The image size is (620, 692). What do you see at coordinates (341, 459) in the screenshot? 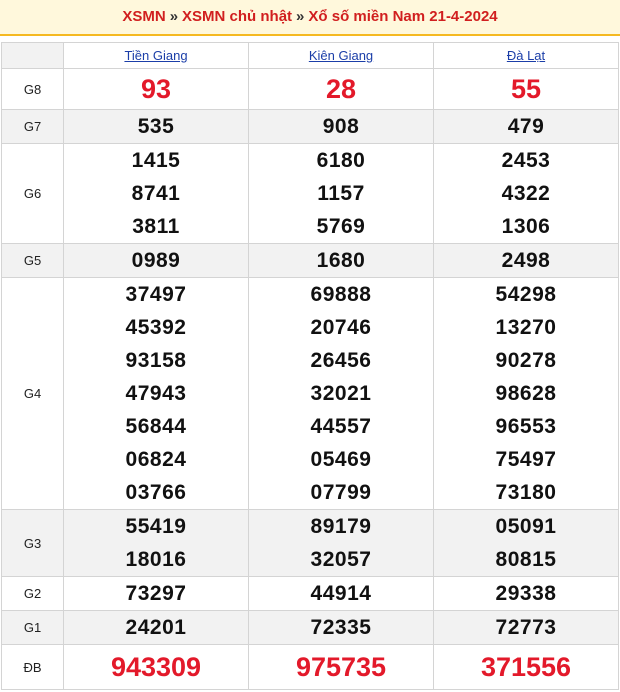
I see `prize-number: 05469` at bounding box center [341, 459].